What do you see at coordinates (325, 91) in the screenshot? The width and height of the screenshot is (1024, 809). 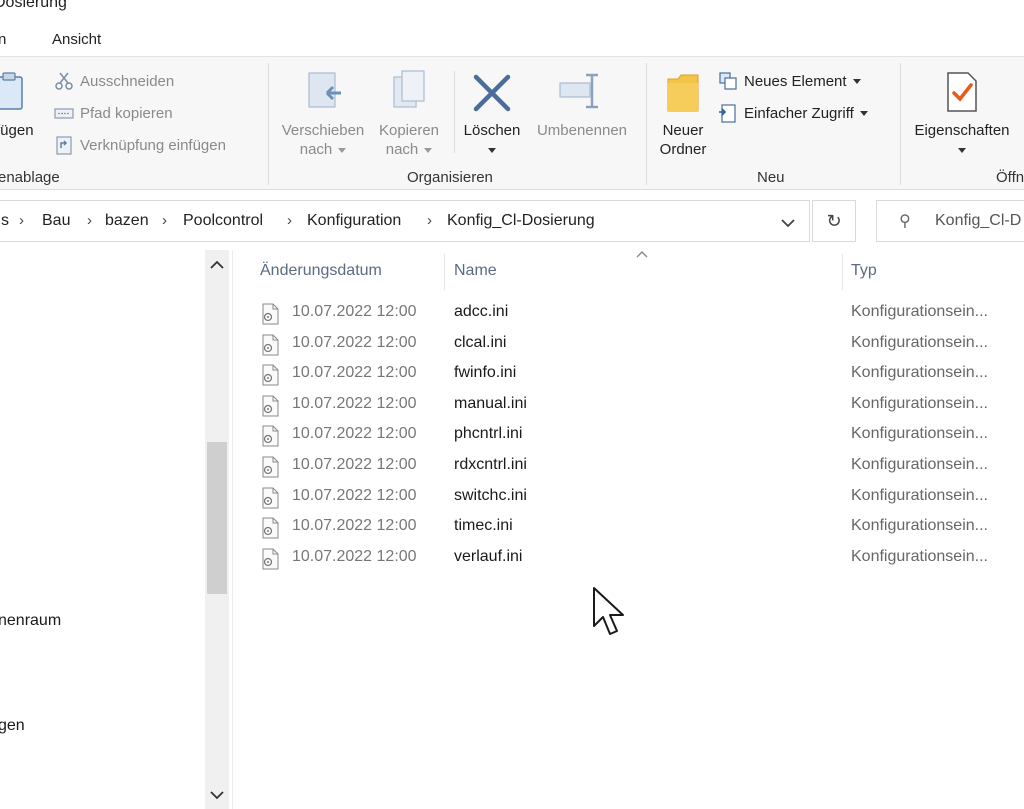 I see `move-to-icon` at bounding box center [325, 91].